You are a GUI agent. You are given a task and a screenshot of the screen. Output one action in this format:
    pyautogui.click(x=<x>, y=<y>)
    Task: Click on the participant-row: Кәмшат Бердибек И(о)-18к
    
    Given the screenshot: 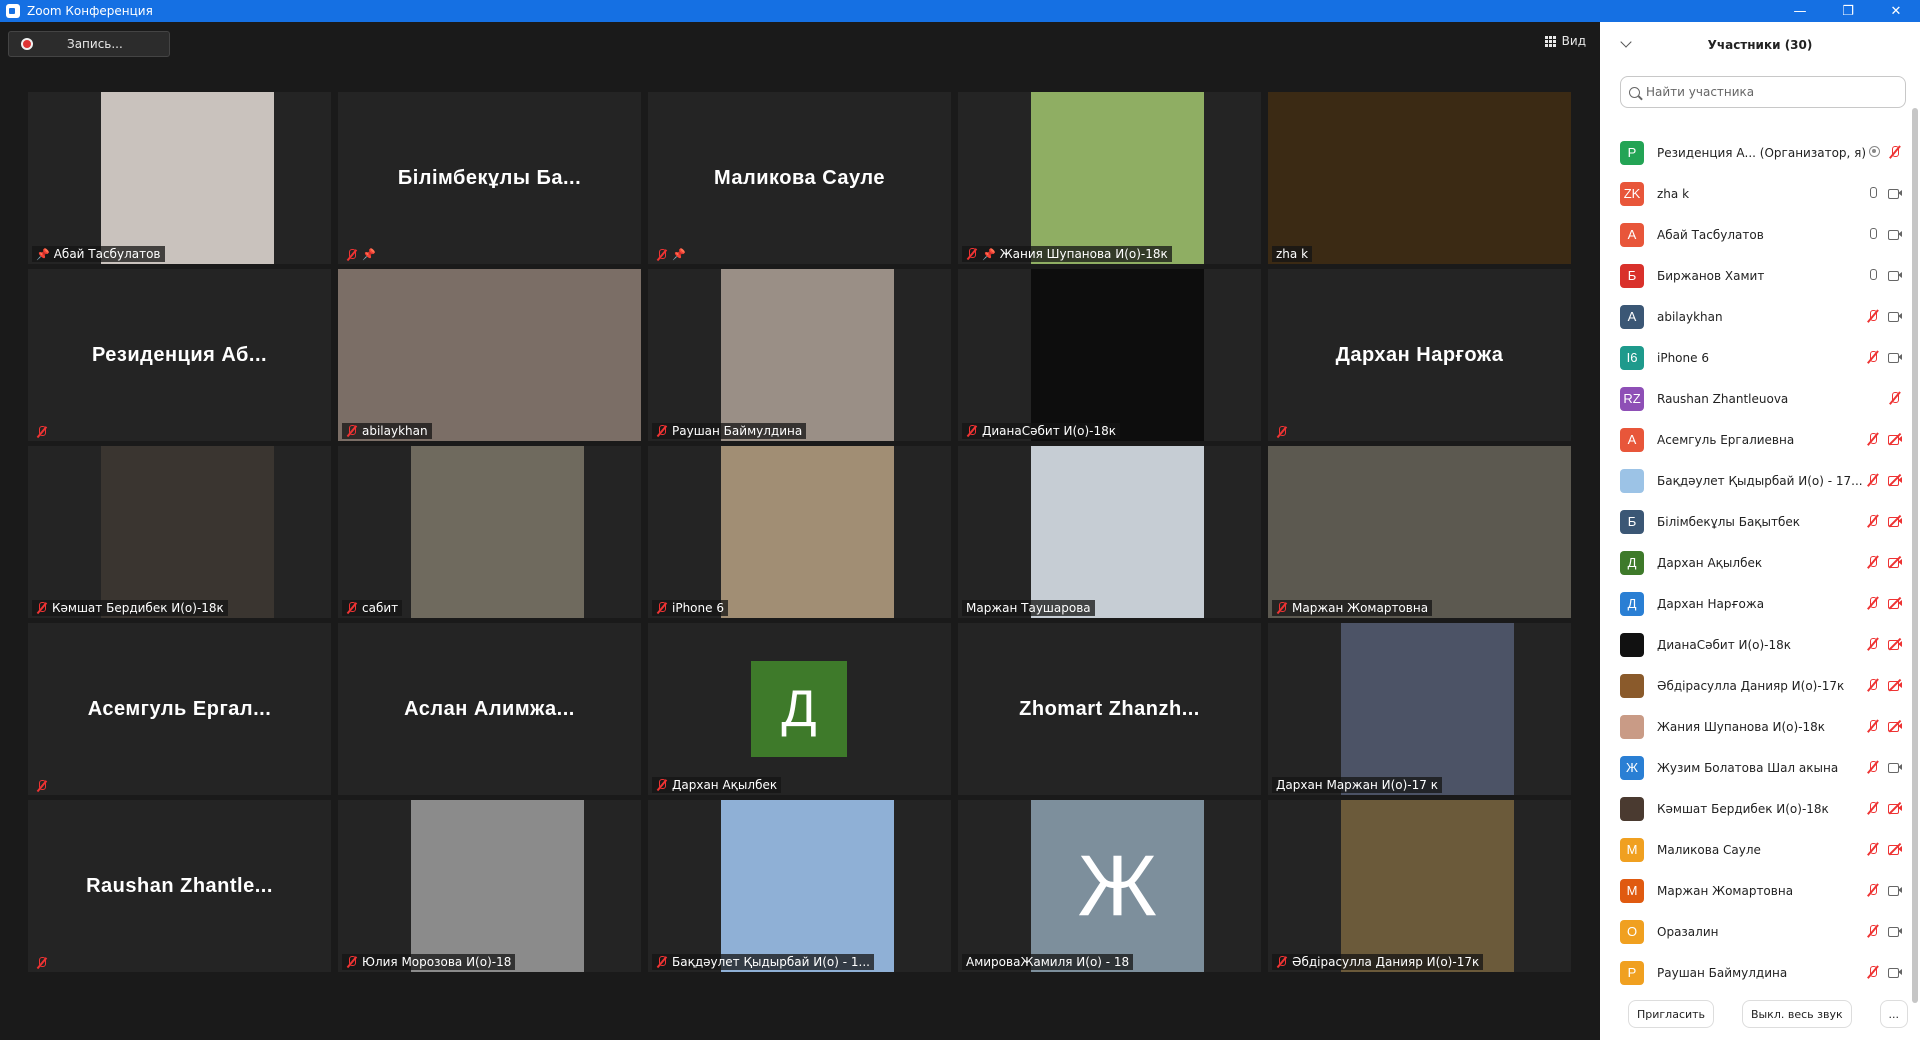 What is the action you would take?
    pyautogui.click(x=1754, y=808)
    